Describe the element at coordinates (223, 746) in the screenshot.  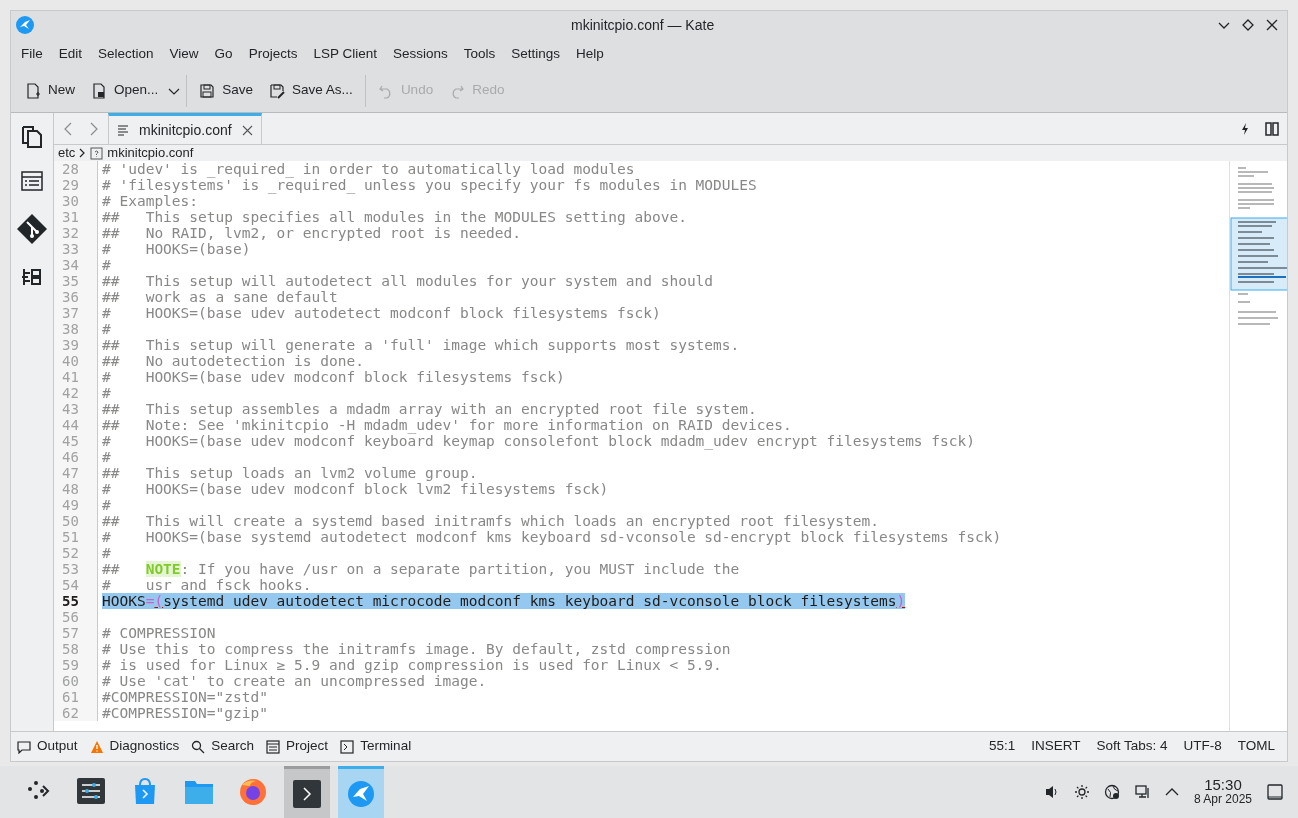
I see `panel-button: Search` at that location.